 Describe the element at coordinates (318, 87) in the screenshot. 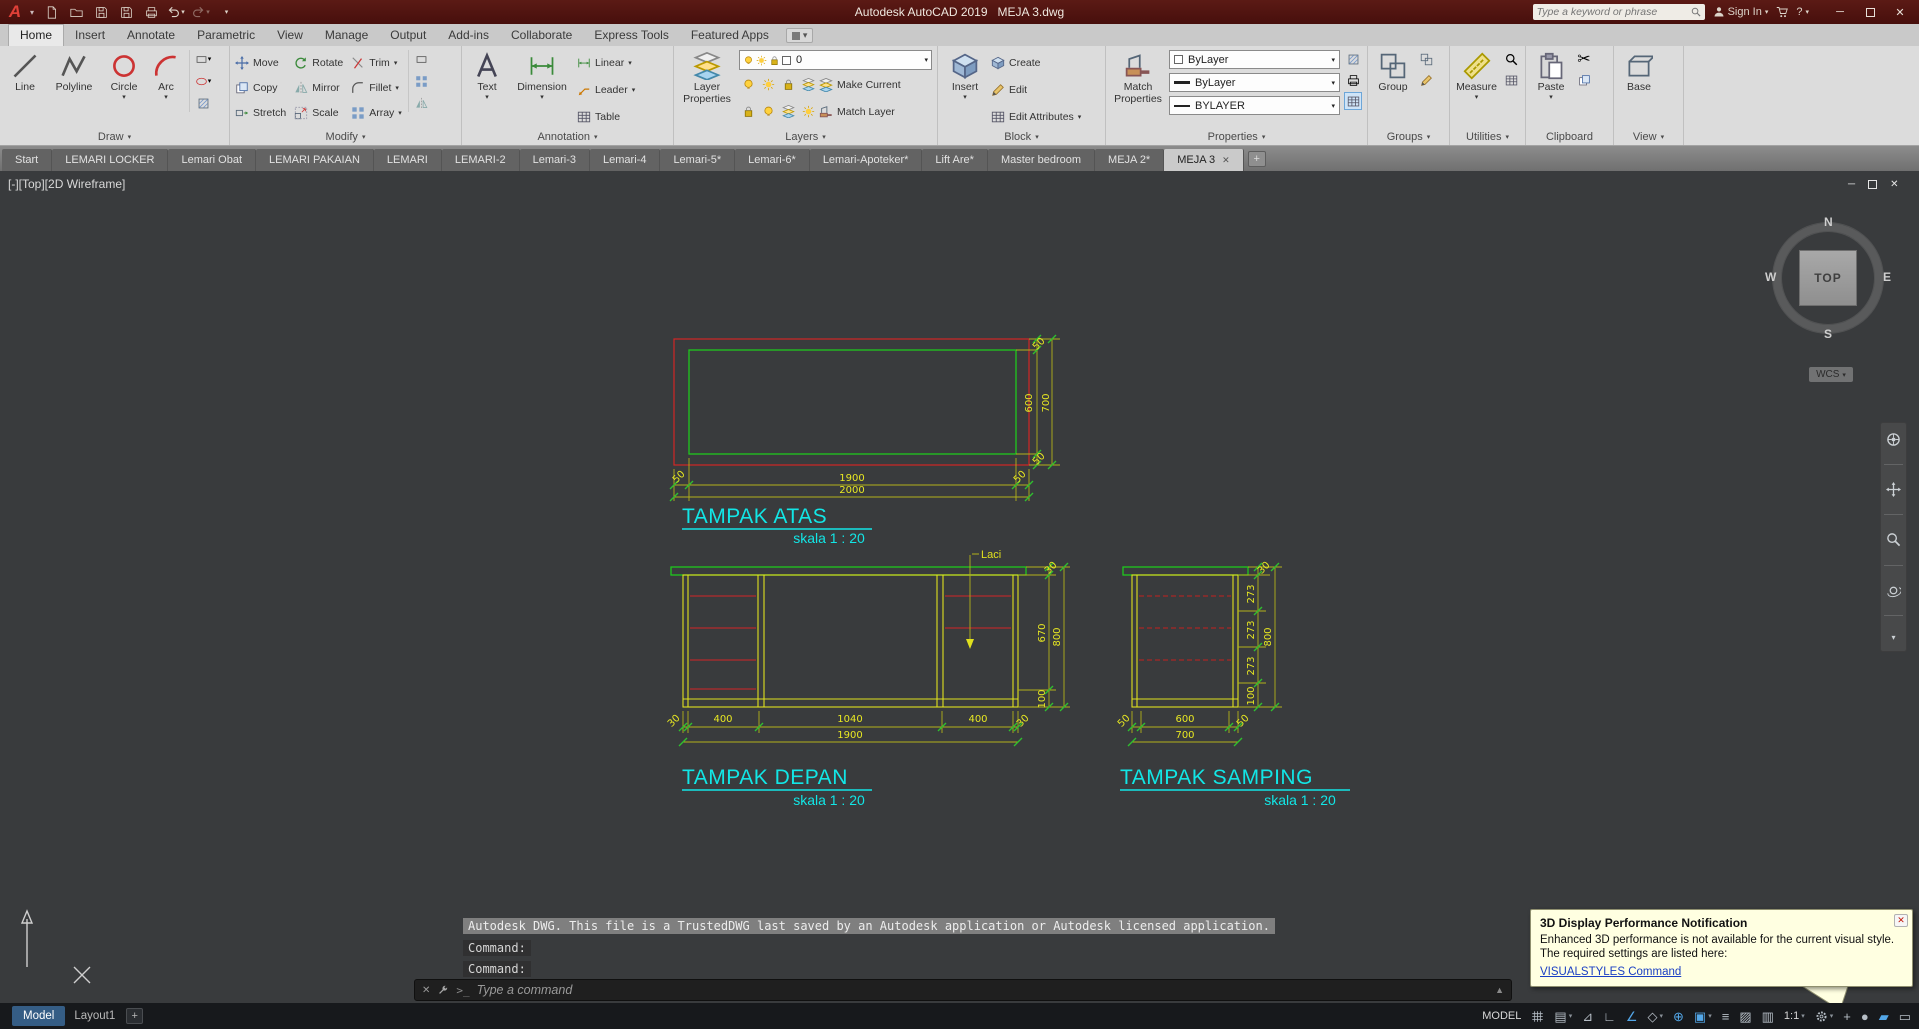

I see `mirror-button: Mirror` at that location.